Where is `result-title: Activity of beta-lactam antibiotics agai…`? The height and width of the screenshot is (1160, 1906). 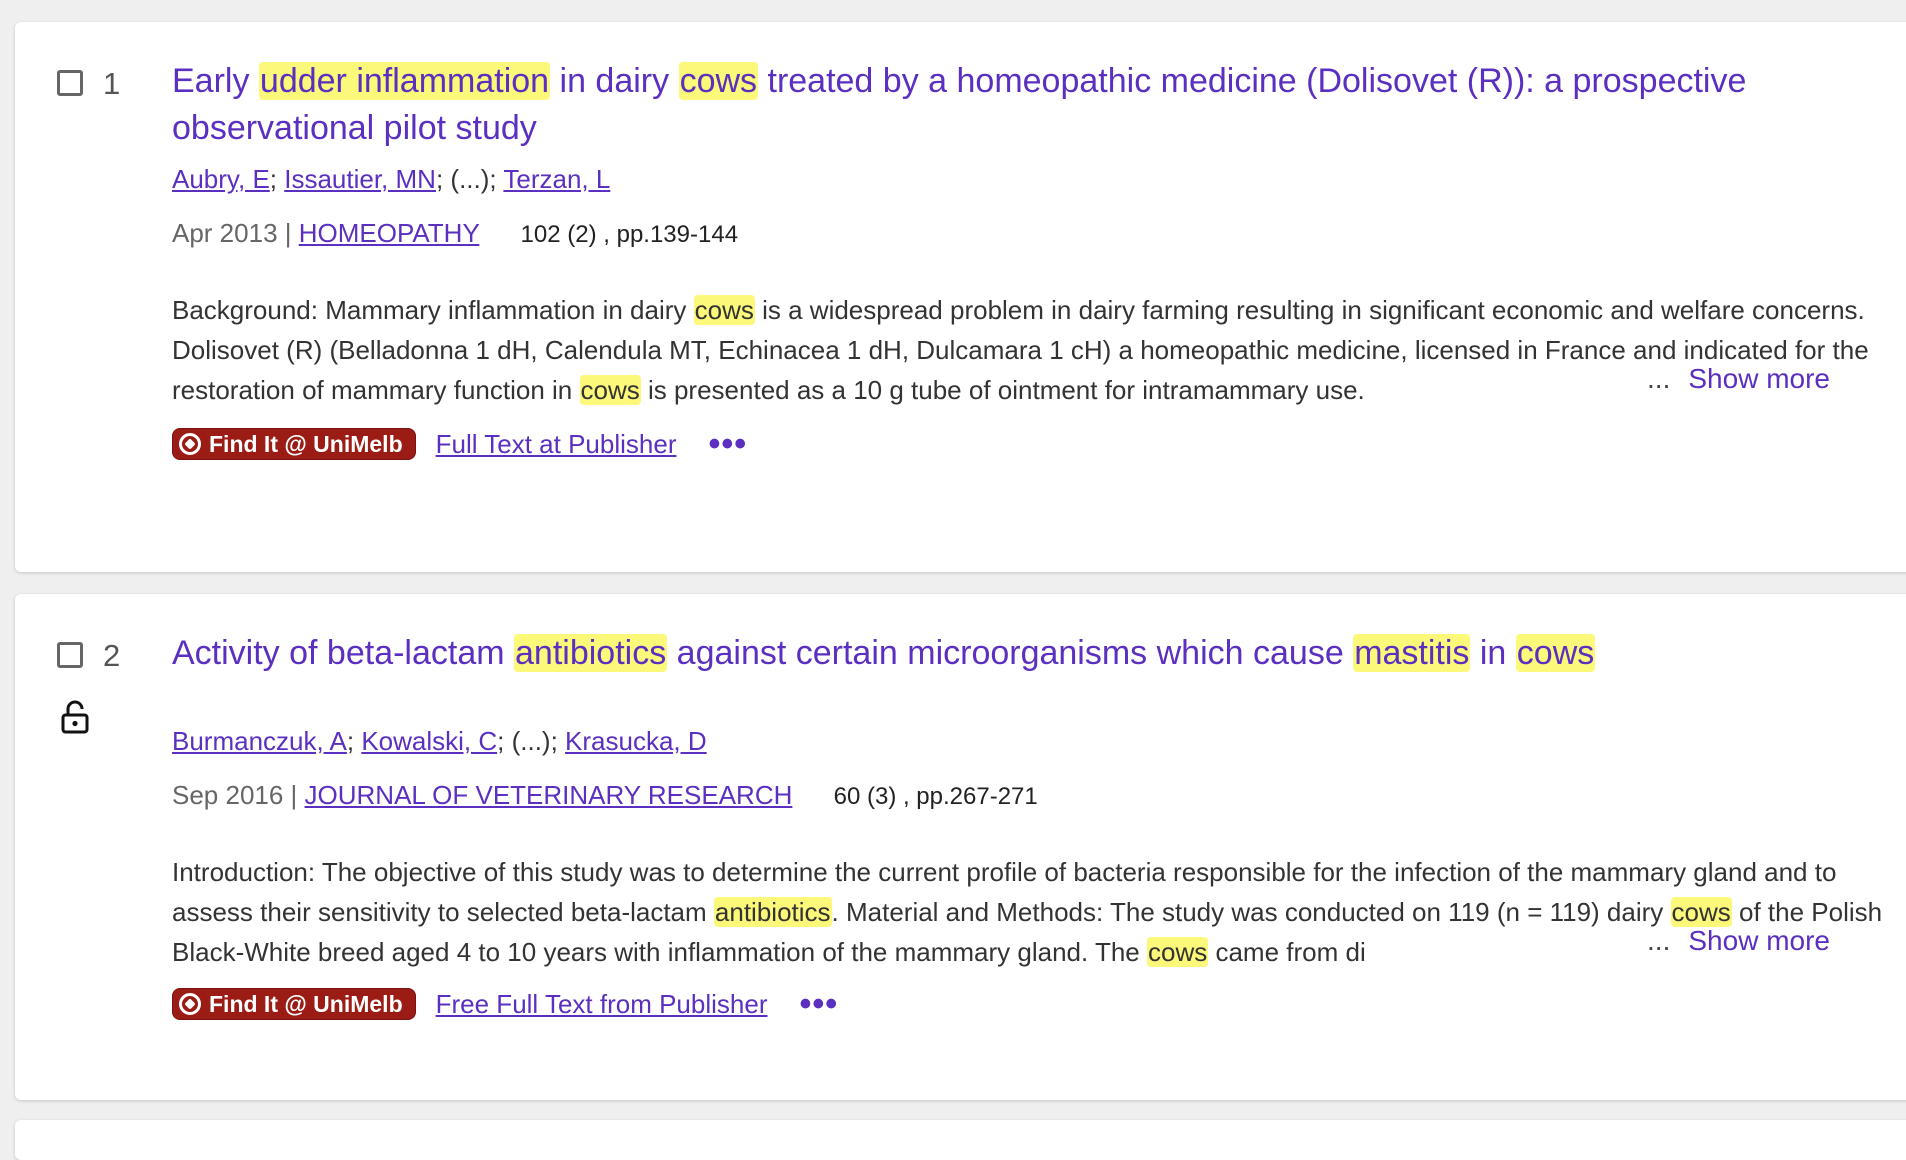 result-title: Activity of beta-lactam antibiotics agai… is located at coordinates (992, 653).